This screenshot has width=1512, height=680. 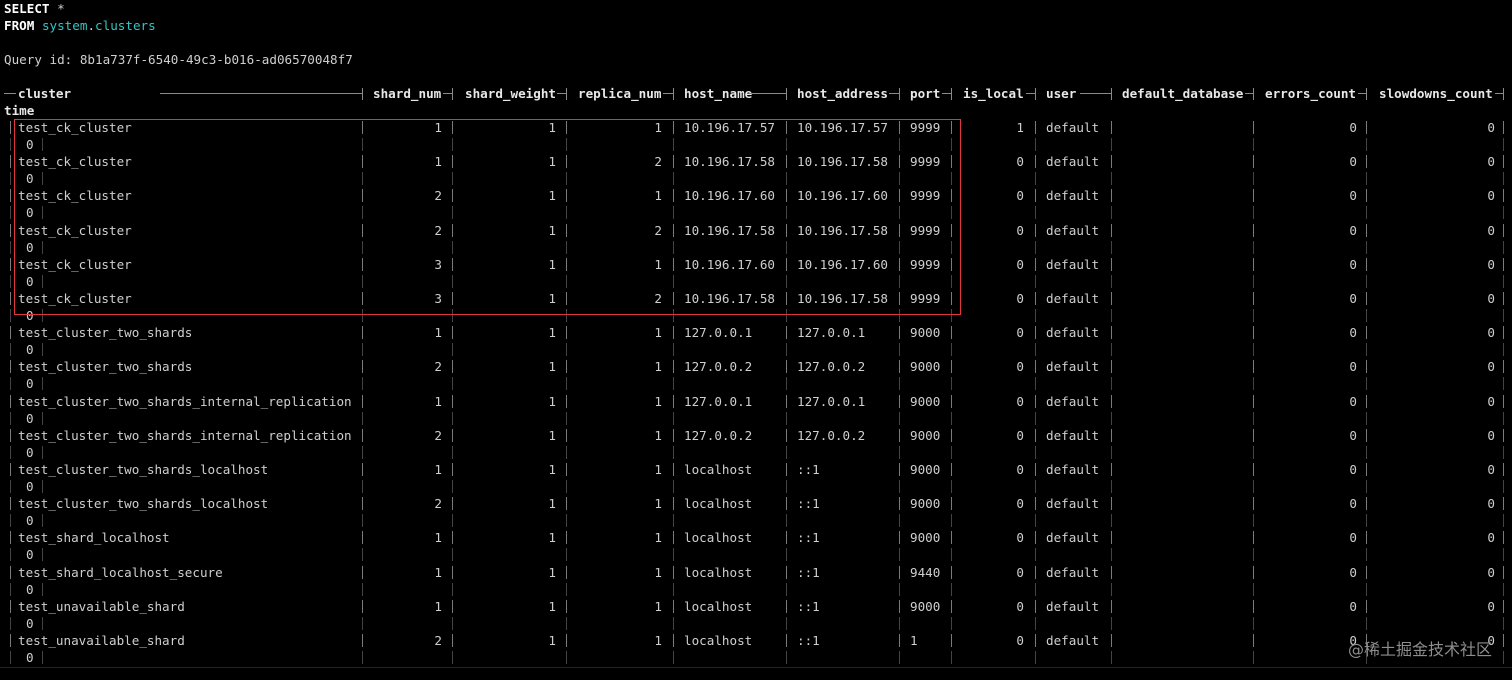 I want to click on cell-cluster: test_cluster_two_shards, so click(x=105, y=367).